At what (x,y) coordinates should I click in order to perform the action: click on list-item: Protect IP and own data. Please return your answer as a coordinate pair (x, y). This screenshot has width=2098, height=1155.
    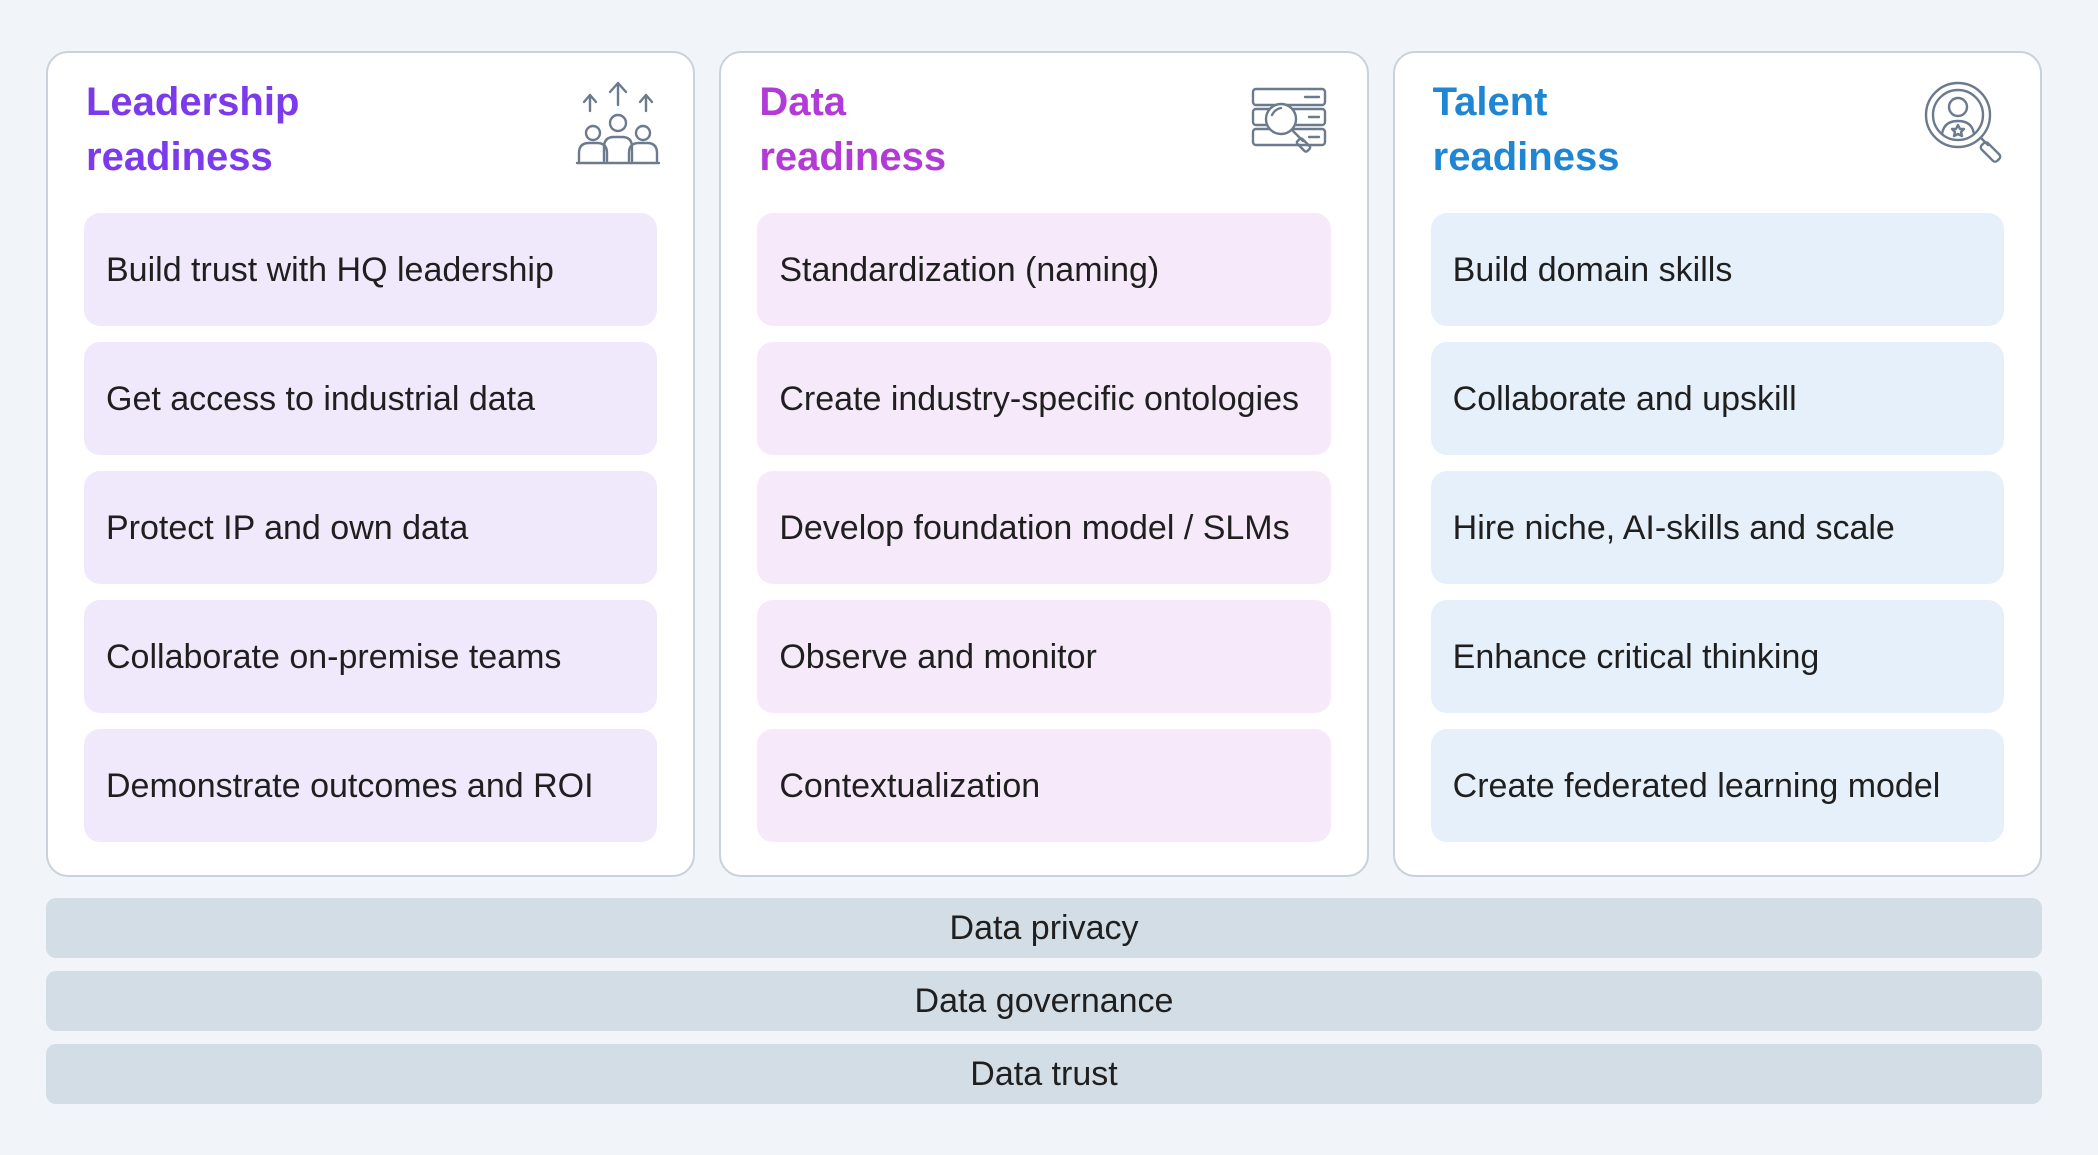
    Looking at the image, I should click on (371, 527).